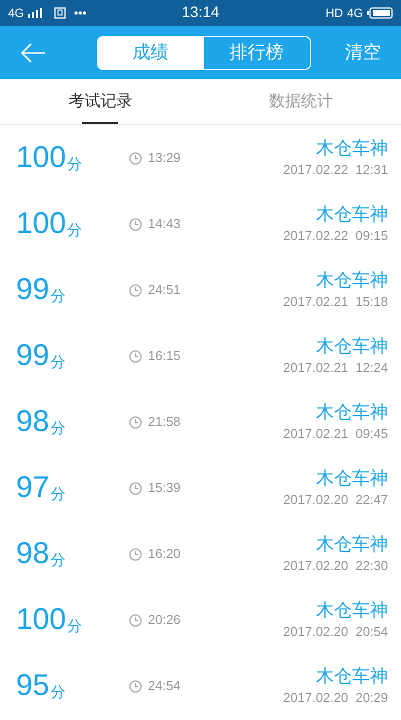 Image resolution: width=401 pixels, height=720 pixels. What do you see at coordinates (335, 368) in the screenshot?
I see `record-date: 2017.02.21 12:24` at bounding box center [335, 368].